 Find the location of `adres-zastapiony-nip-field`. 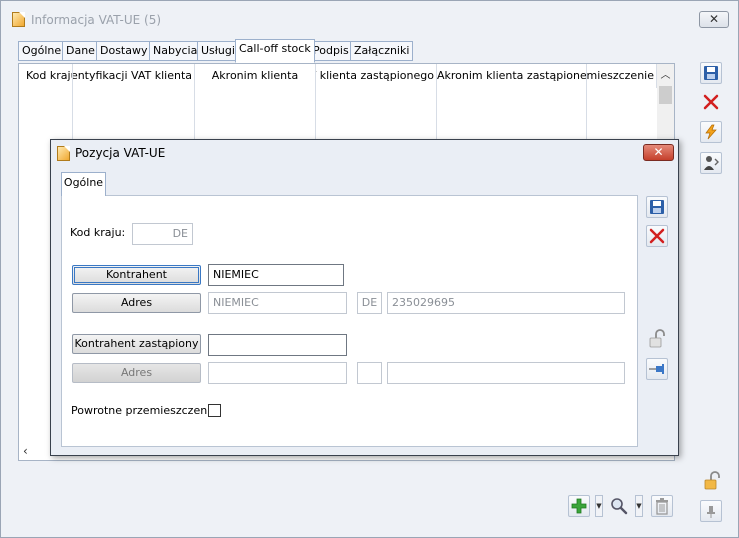

adres-zastapiony-nip-field is located at coordinates (506, 373).